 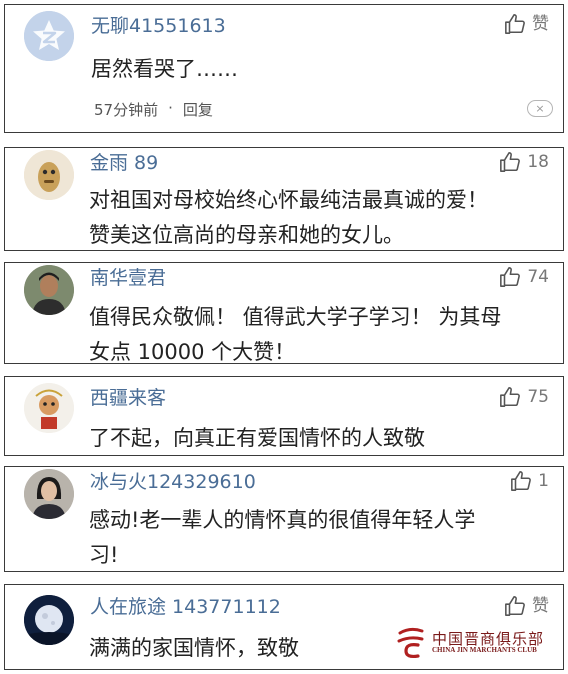 I want to click on username: 冰与火124329610, so click(x=173, y=482).